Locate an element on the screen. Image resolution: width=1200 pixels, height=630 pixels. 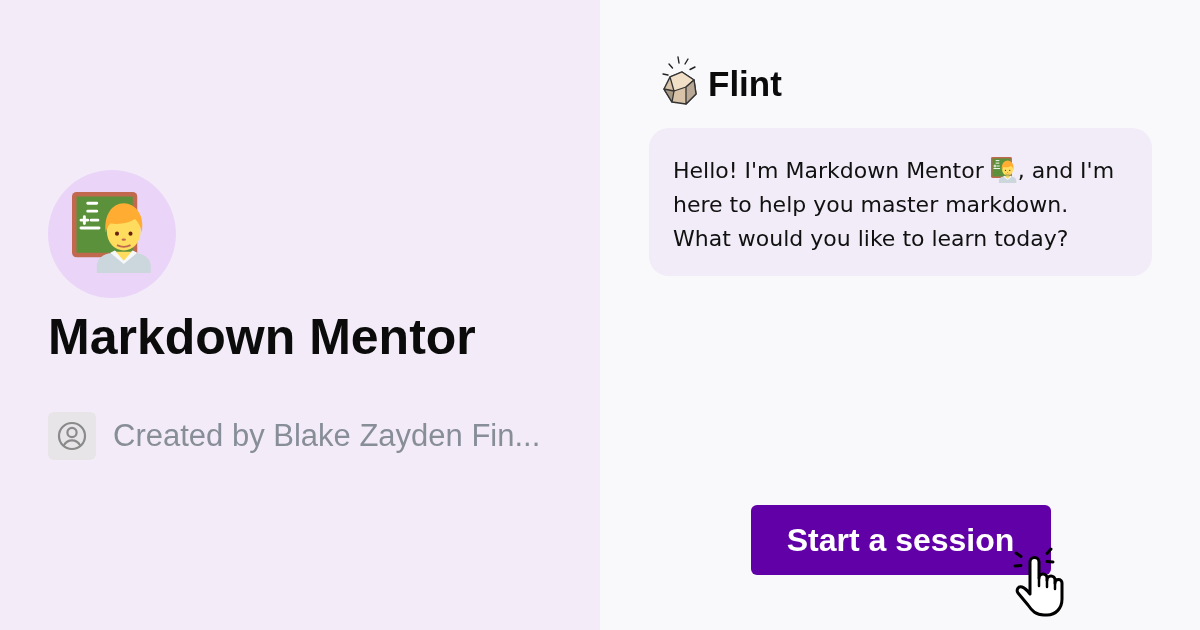
avatar-icon is located at coordinates (112, 234).